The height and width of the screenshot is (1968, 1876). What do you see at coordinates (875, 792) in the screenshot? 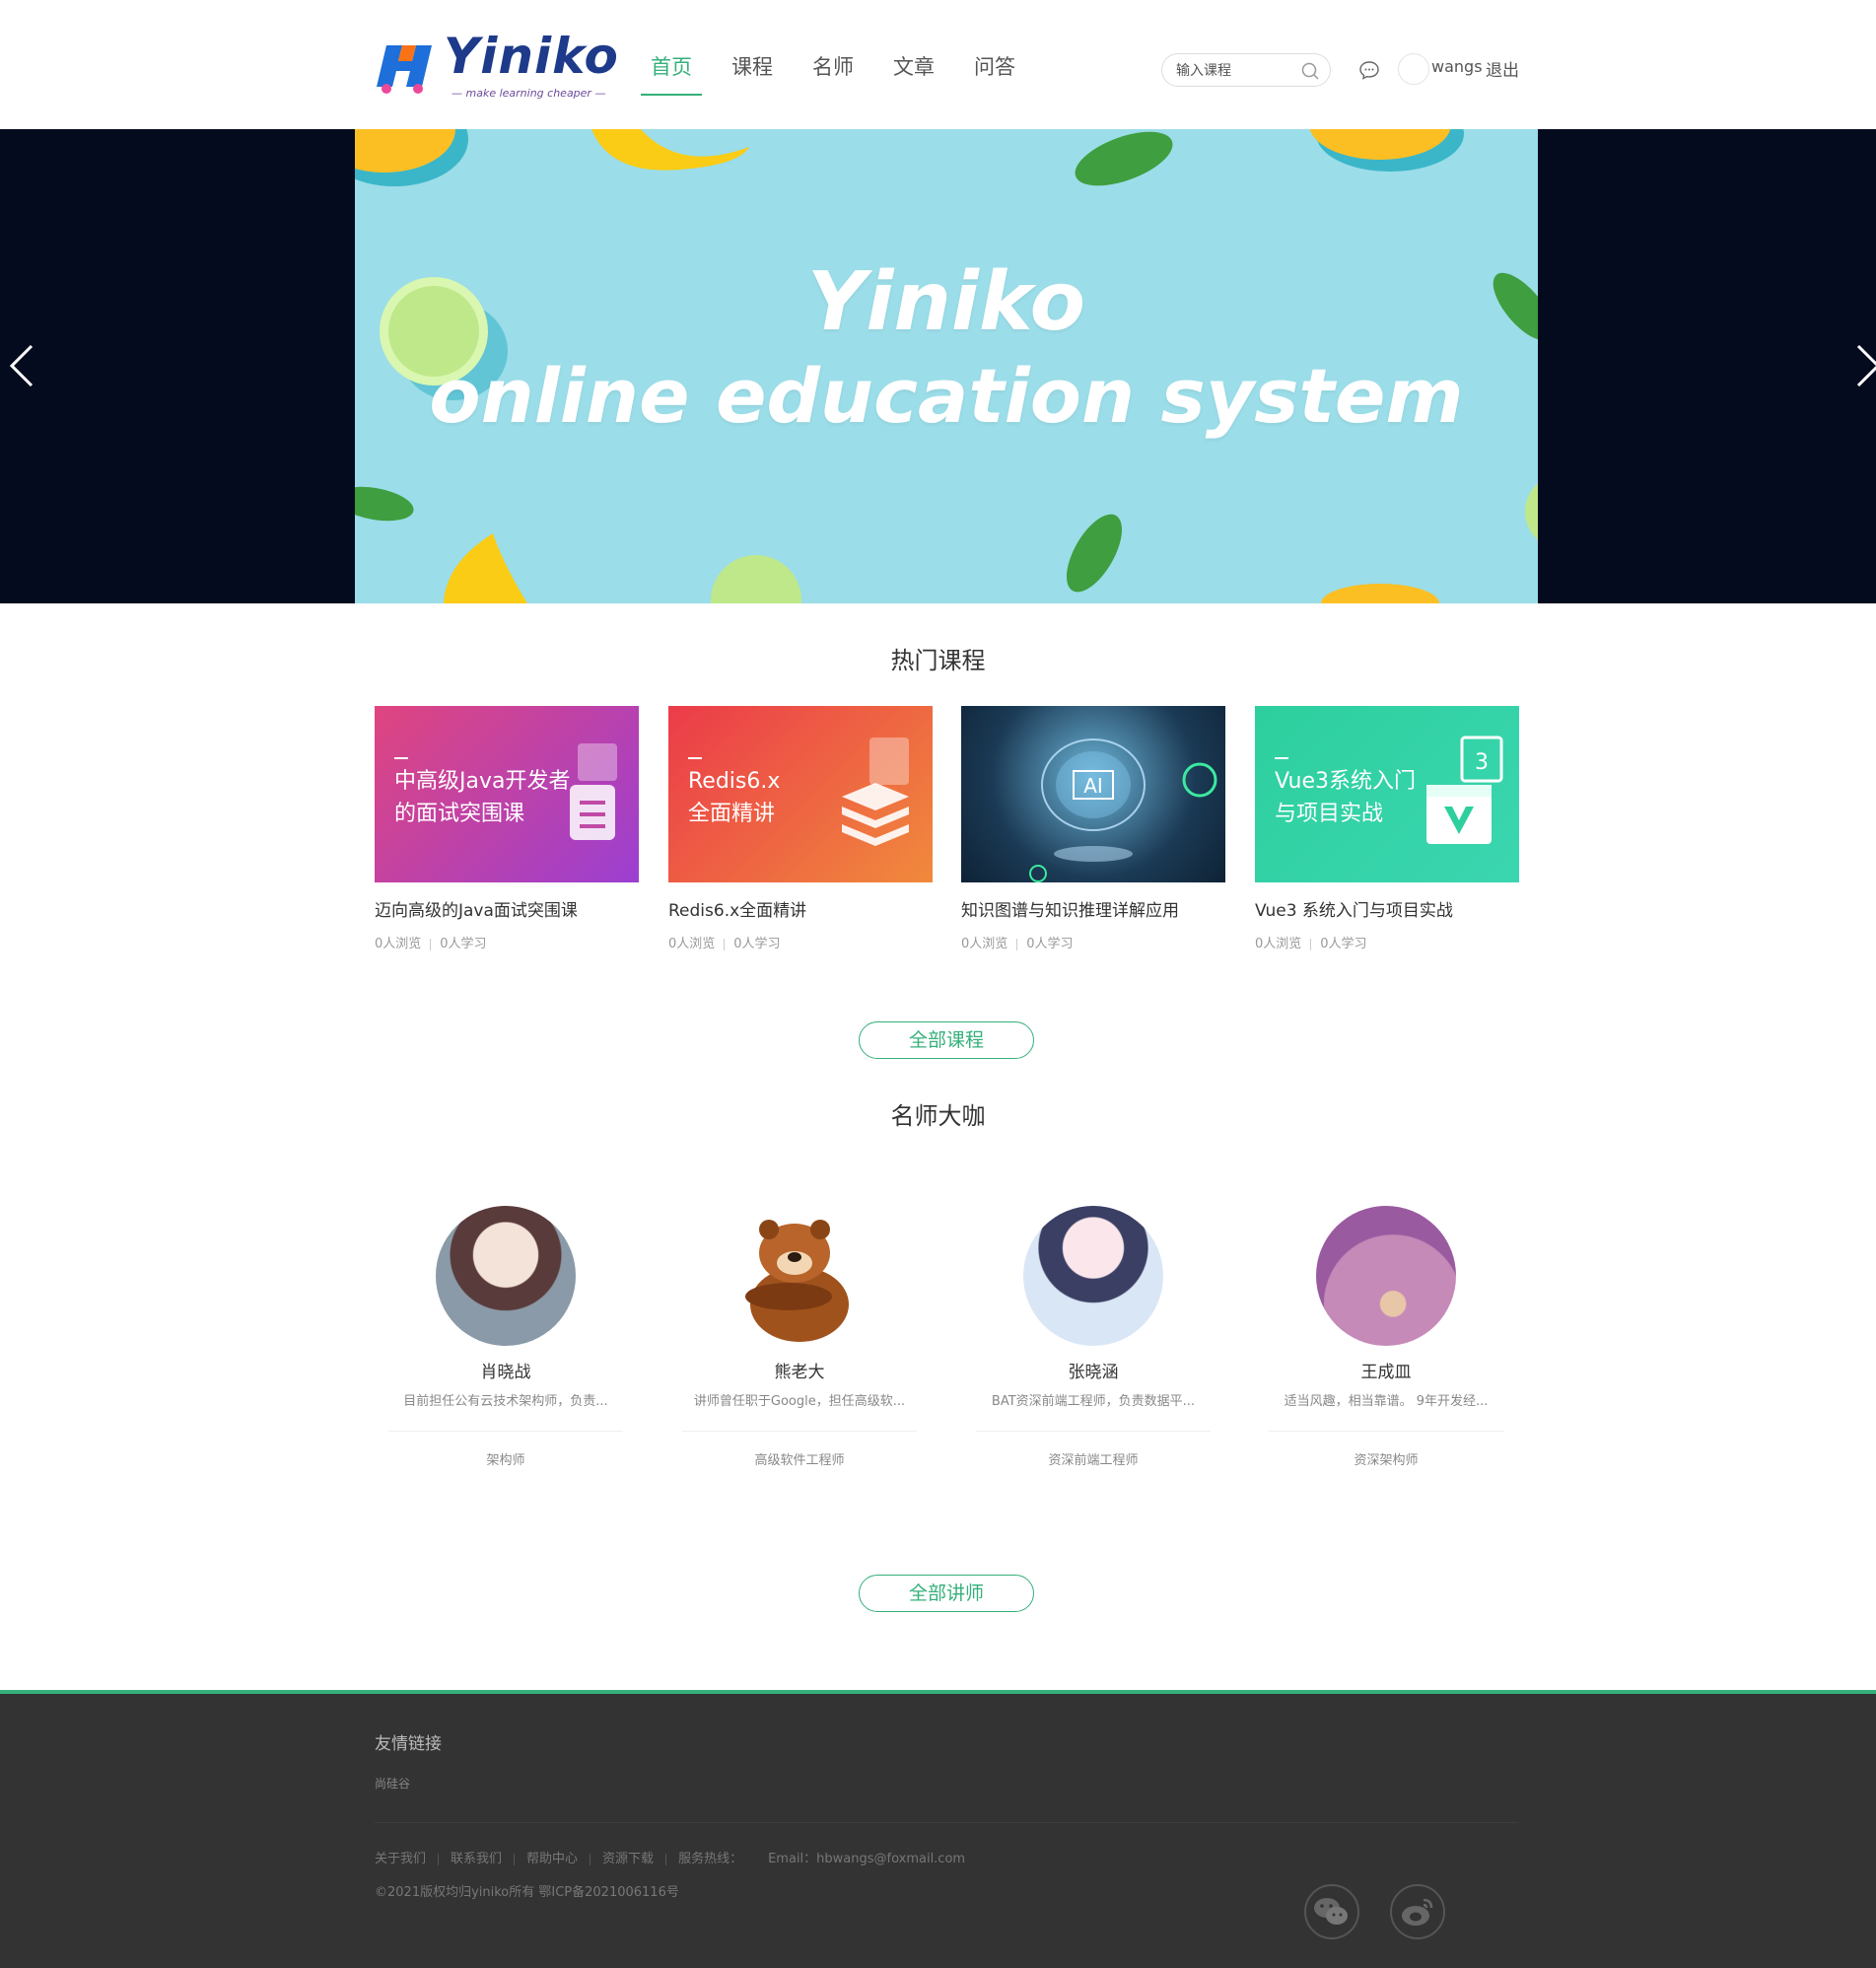
I see `database-icon` at bounding box center [875, 792].